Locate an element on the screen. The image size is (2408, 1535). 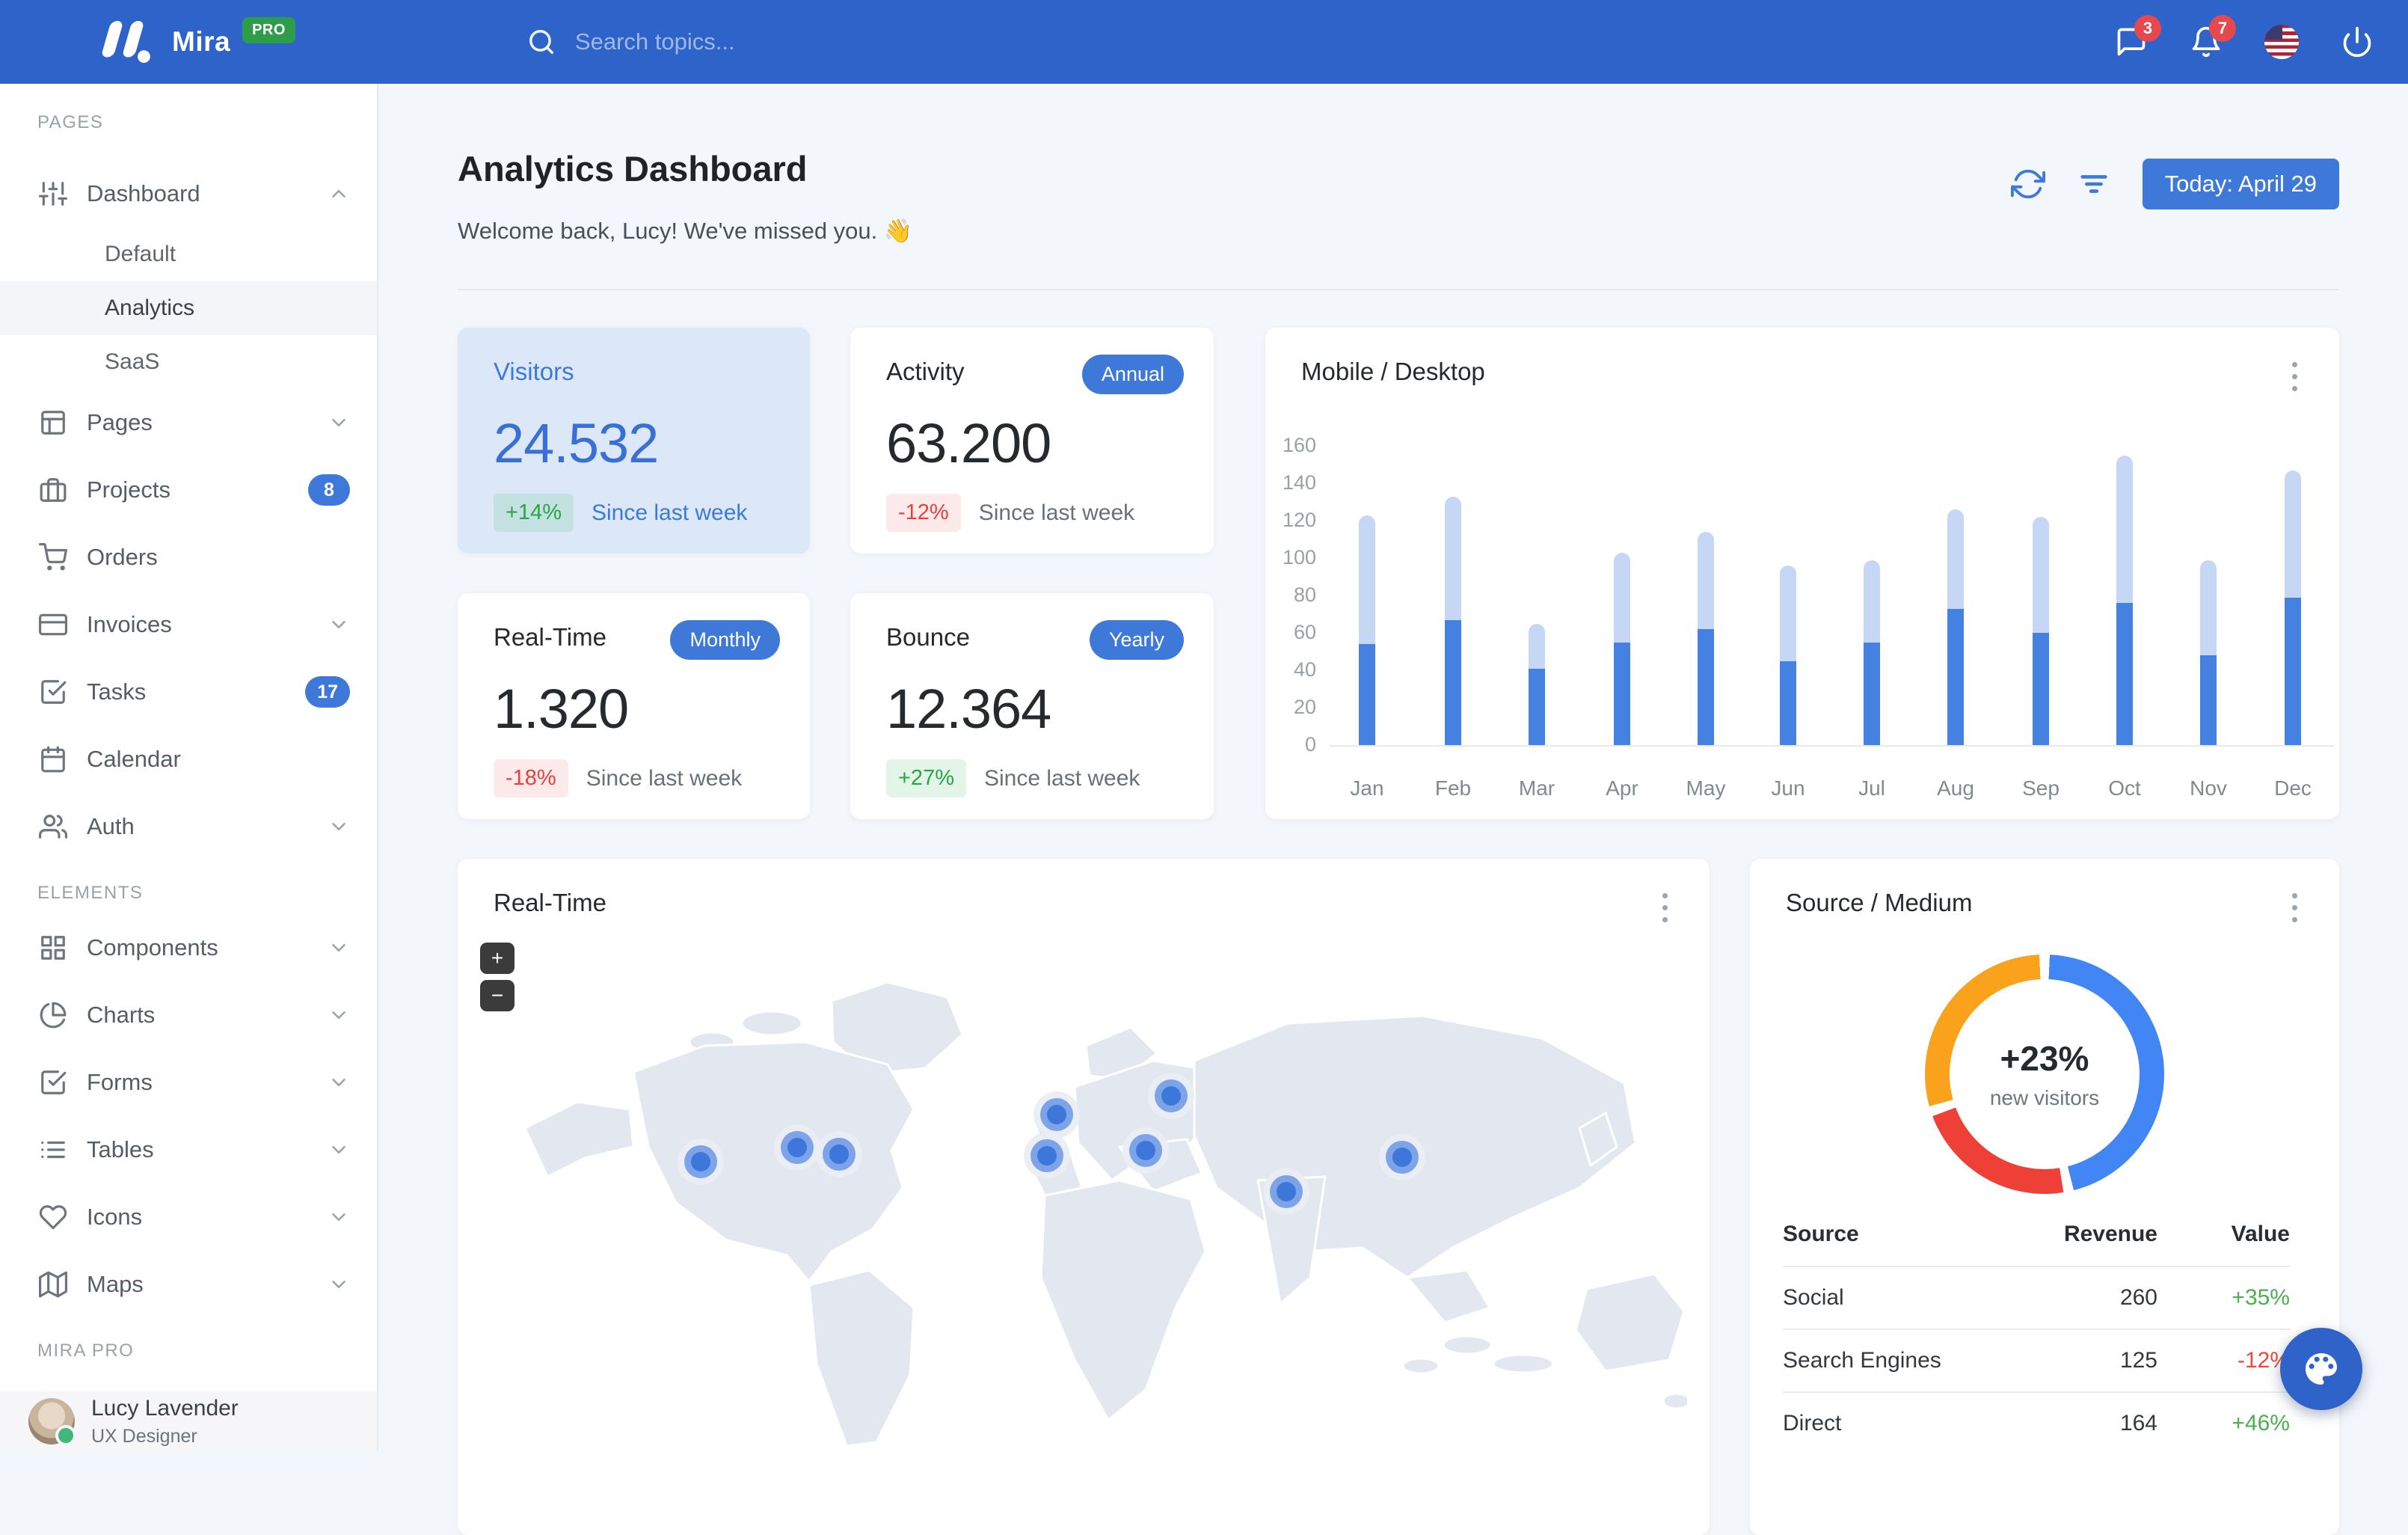
sidebar-item-tasks: Tasks17 is located at coordinates (188, 692).